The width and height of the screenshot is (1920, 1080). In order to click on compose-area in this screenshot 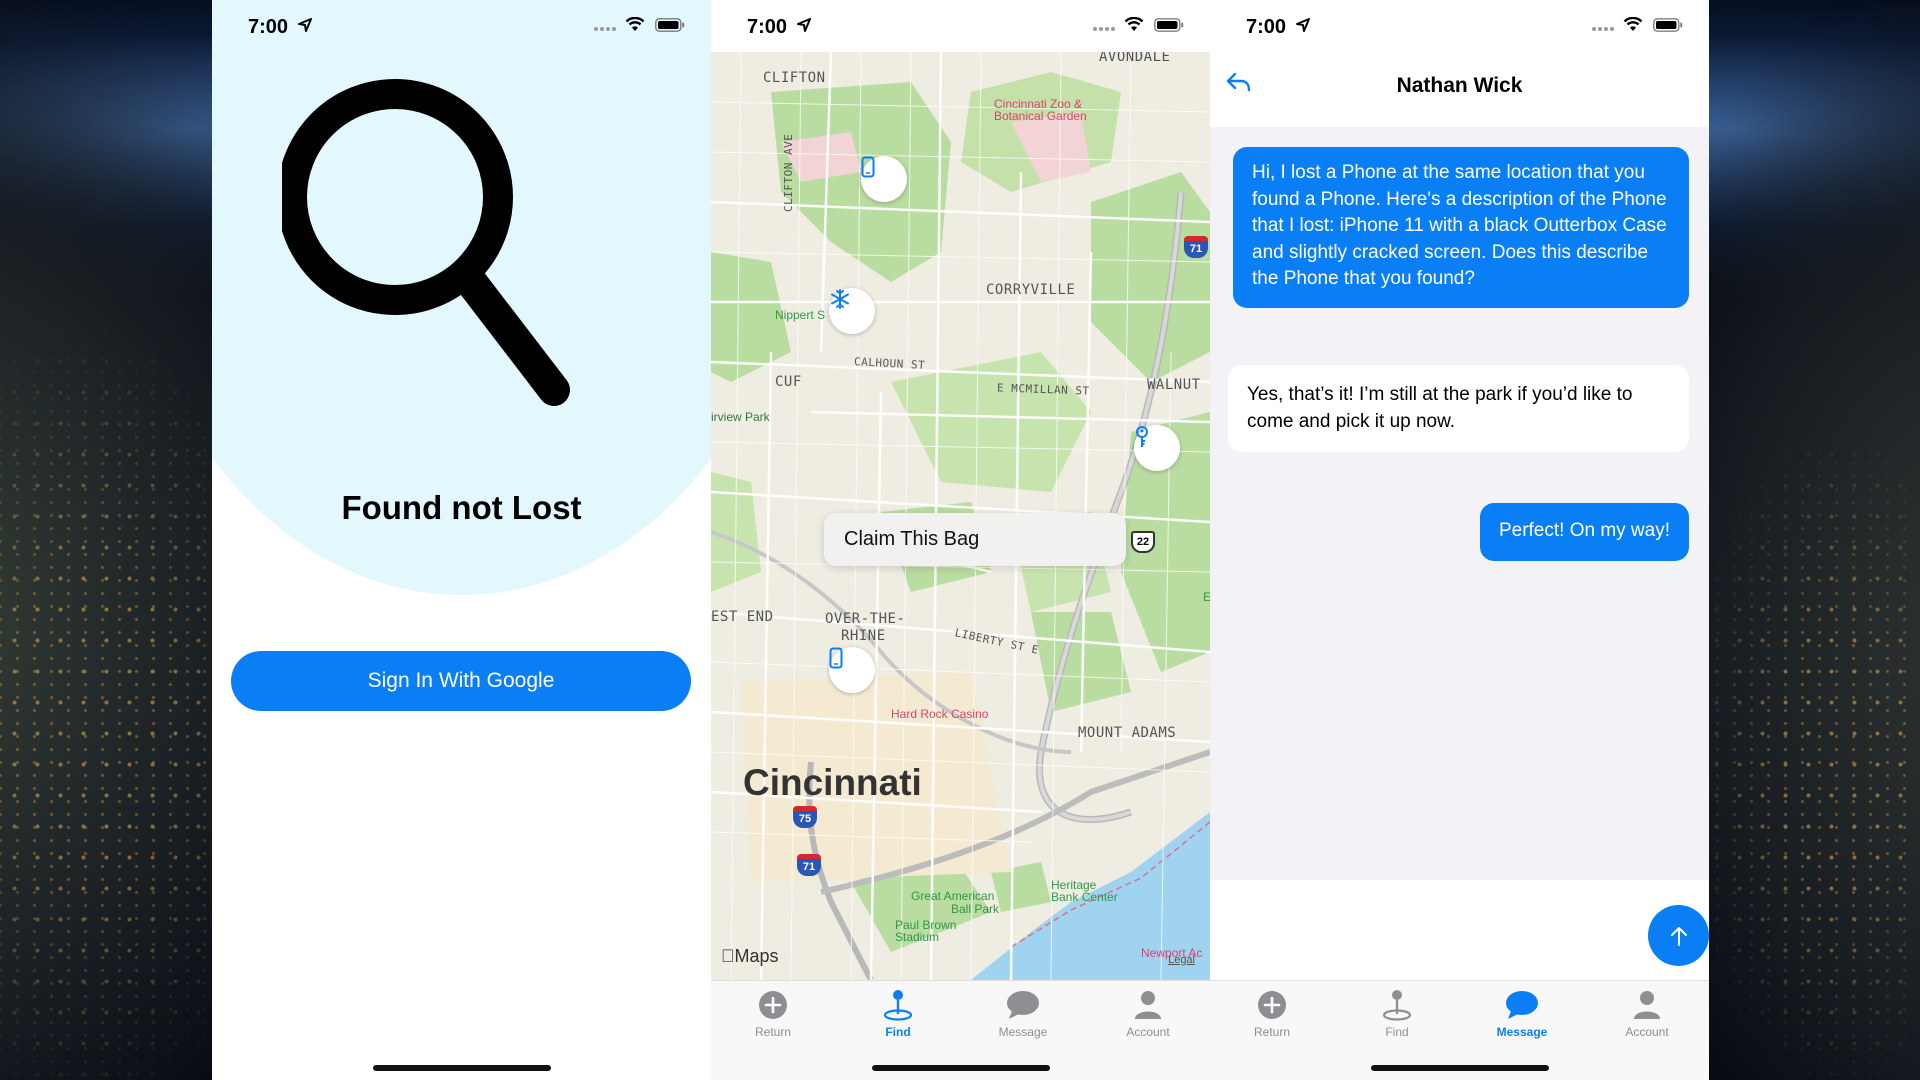, I will do `click(1459, 930)`.